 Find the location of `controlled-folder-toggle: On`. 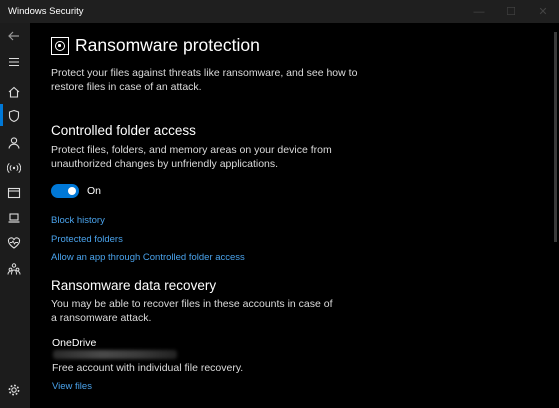

controlled-folder-toggle: On is located at coordinates (76, 191).